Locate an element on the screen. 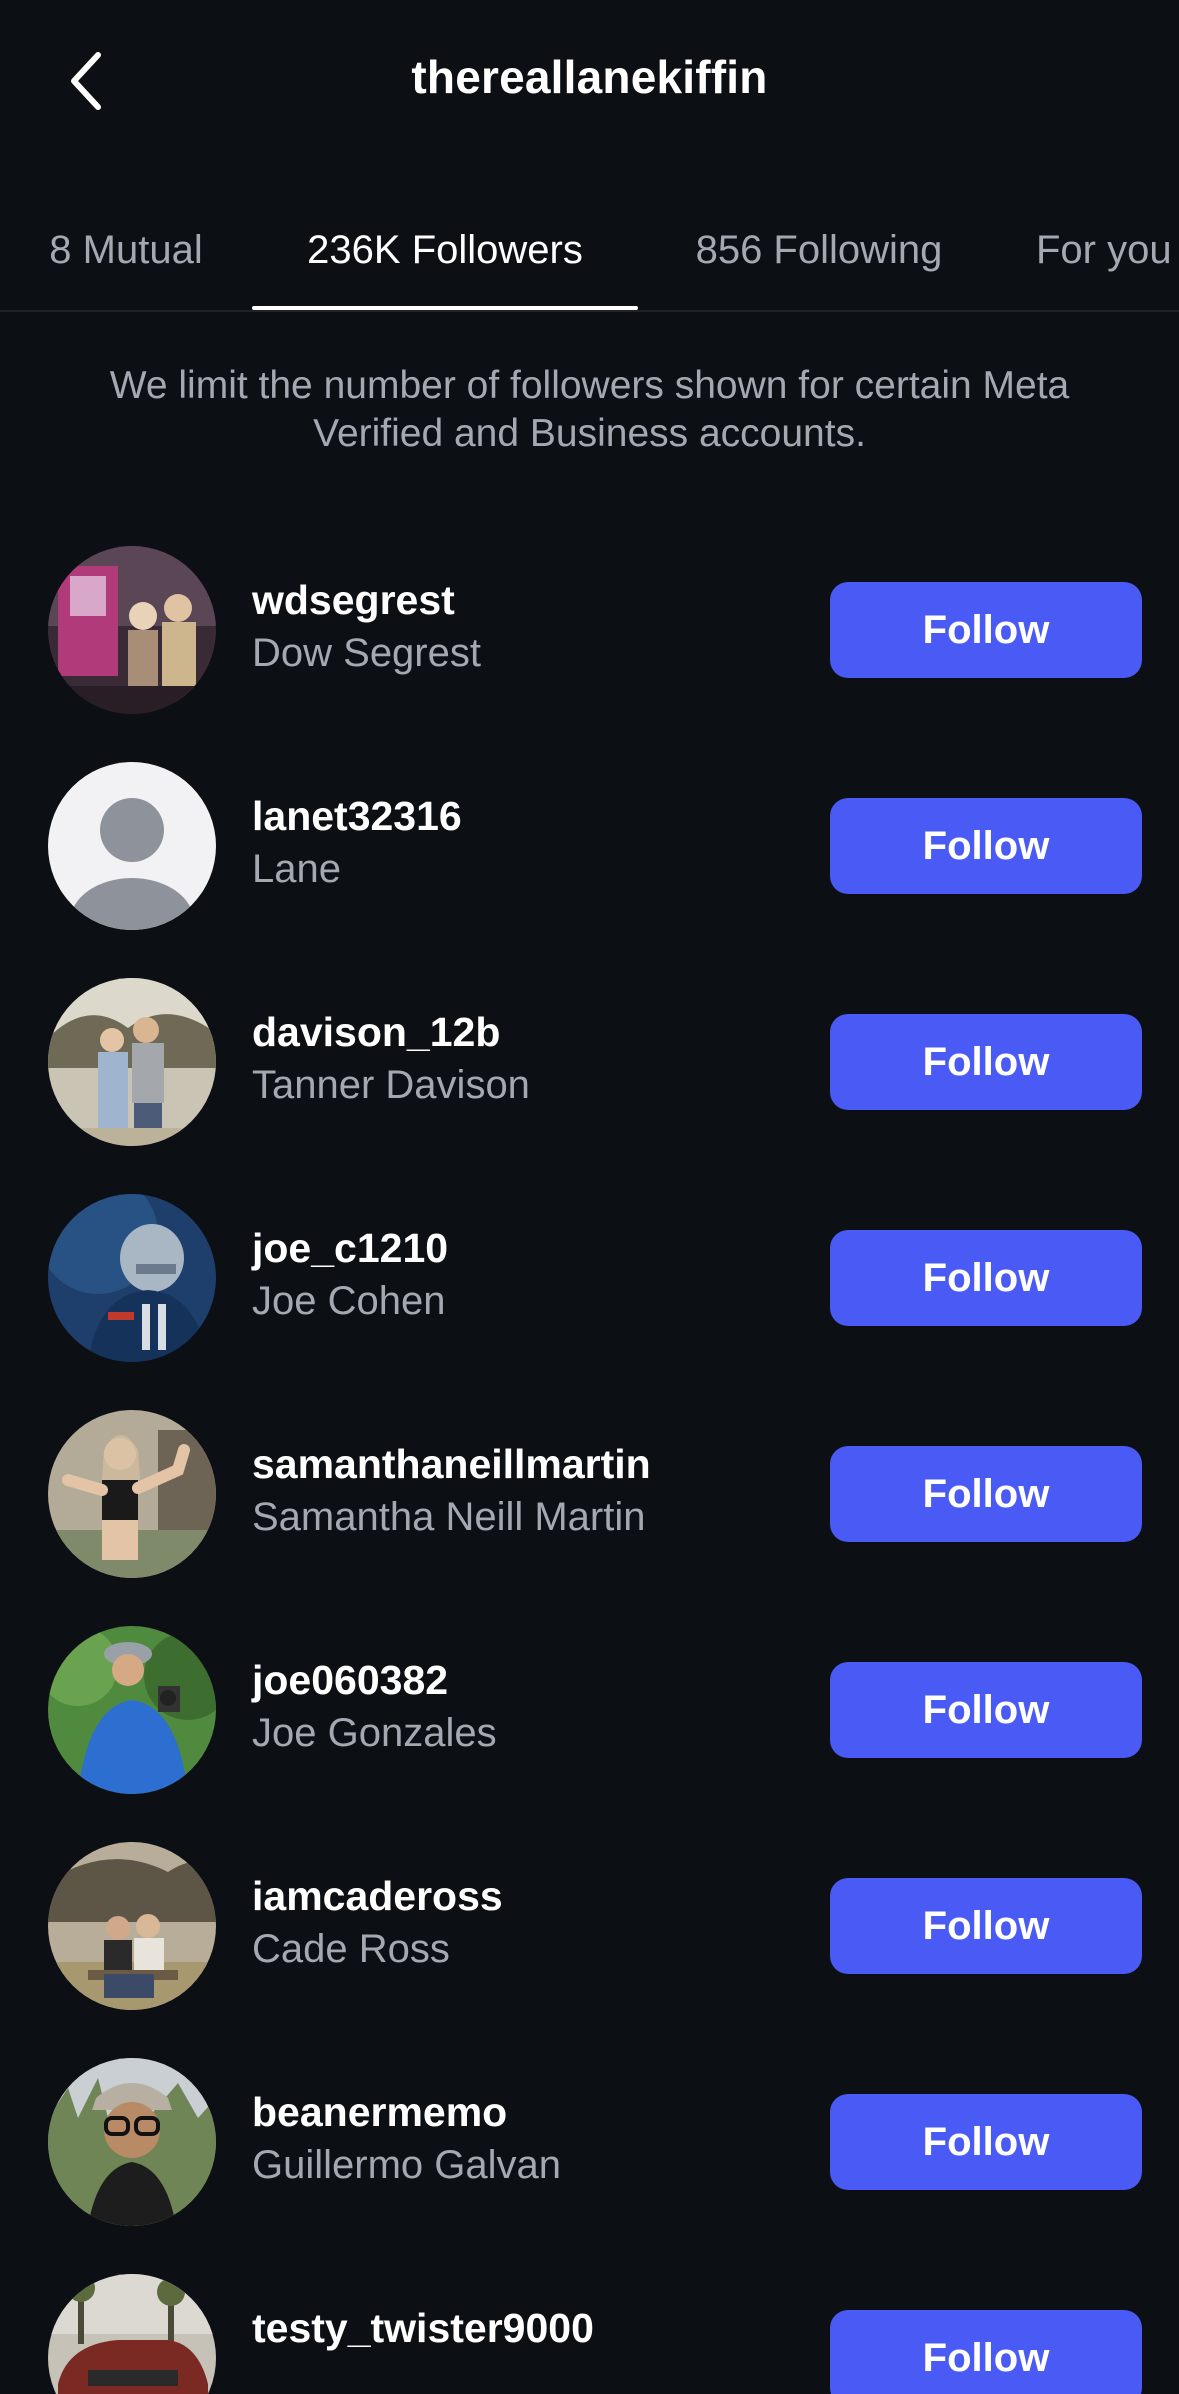 The image size is (1179, 2394). user-info: beanermemo Guillermo Galvan is located at coordinates (406, 2139).